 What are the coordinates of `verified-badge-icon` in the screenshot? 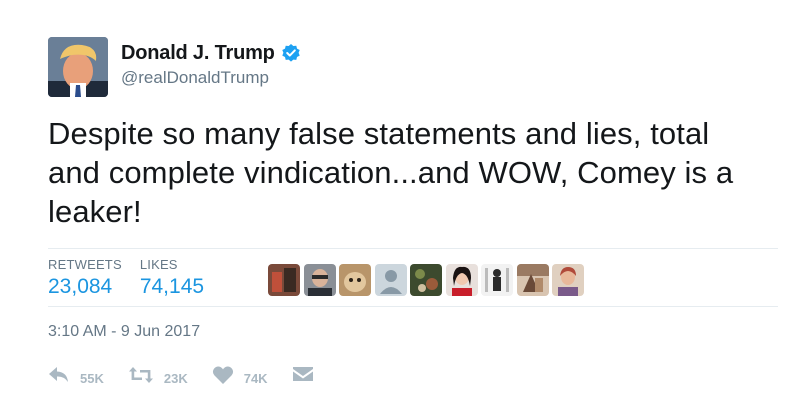 It's located at (291, 53).